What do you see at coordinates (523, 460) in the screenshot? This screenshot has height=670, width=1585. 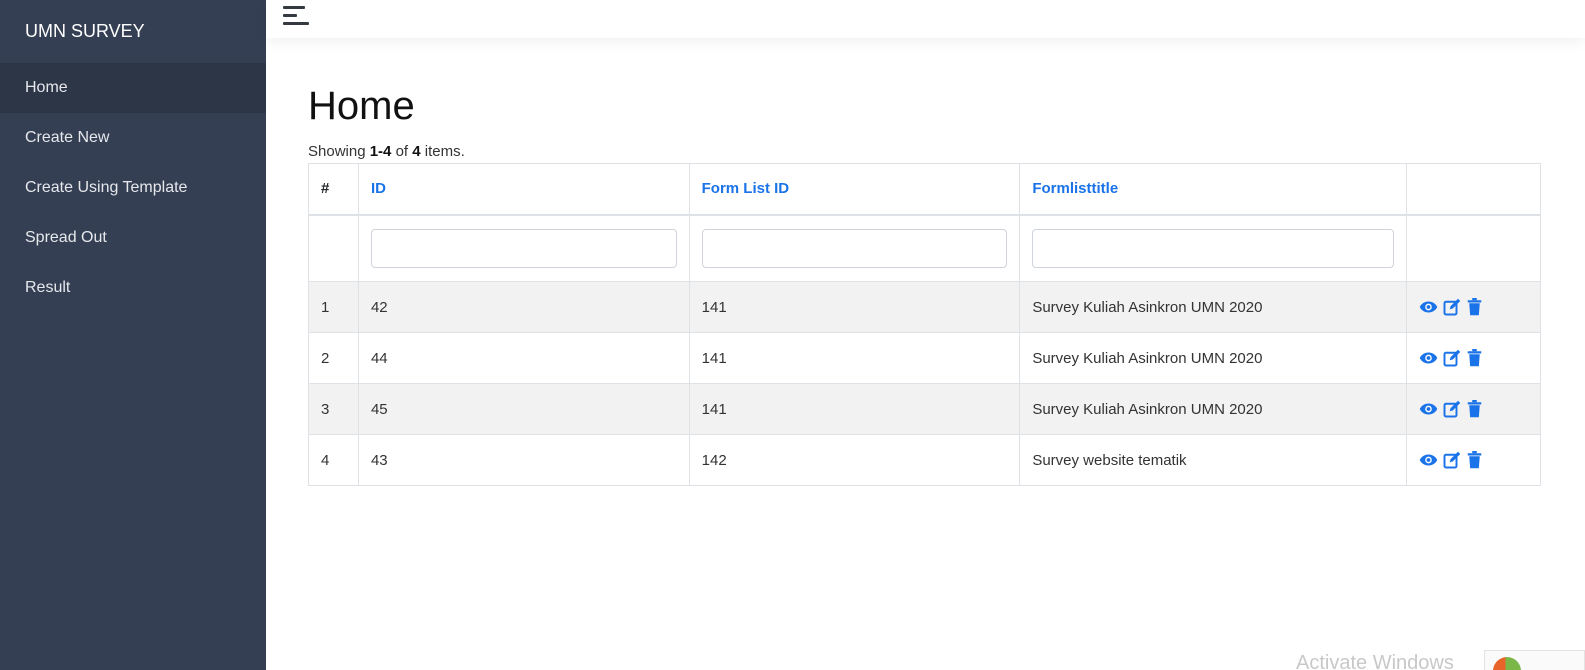 I see `cell-id: 43` at bounding box center [523, 460].